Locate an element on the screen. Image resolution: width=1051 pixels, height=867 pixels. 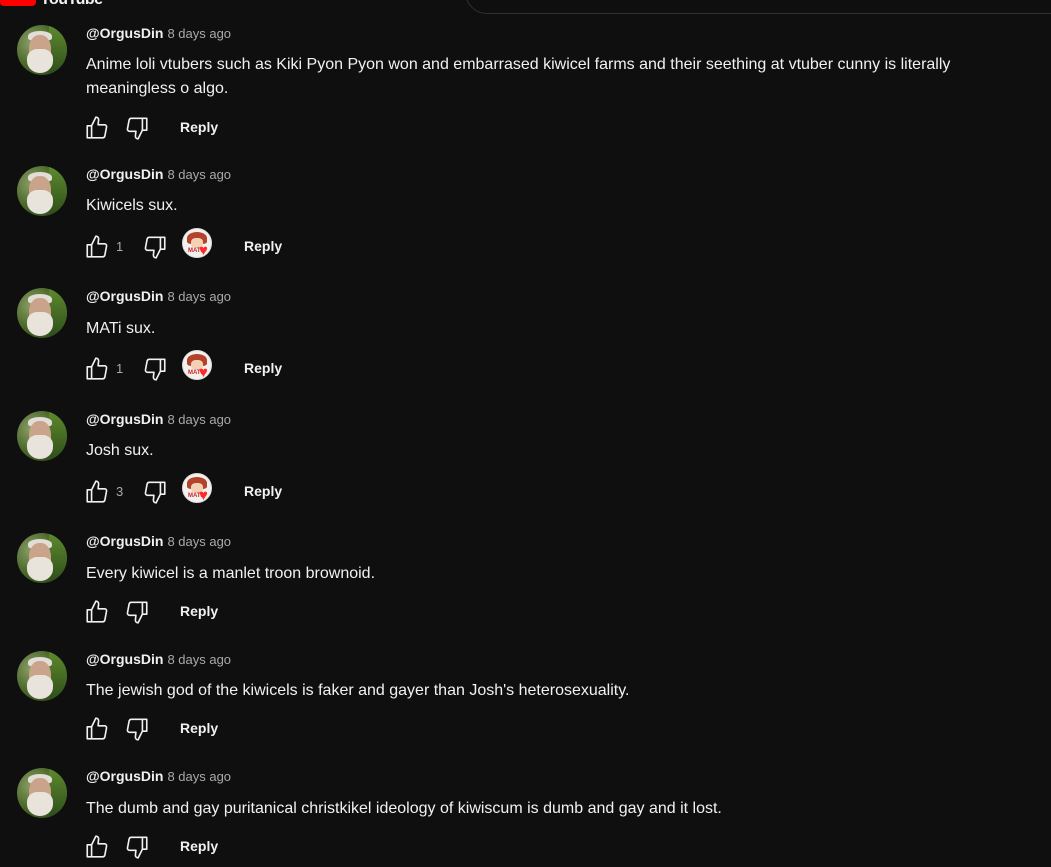
comment-text: MATi sux. is located at coordinates (121, 328).